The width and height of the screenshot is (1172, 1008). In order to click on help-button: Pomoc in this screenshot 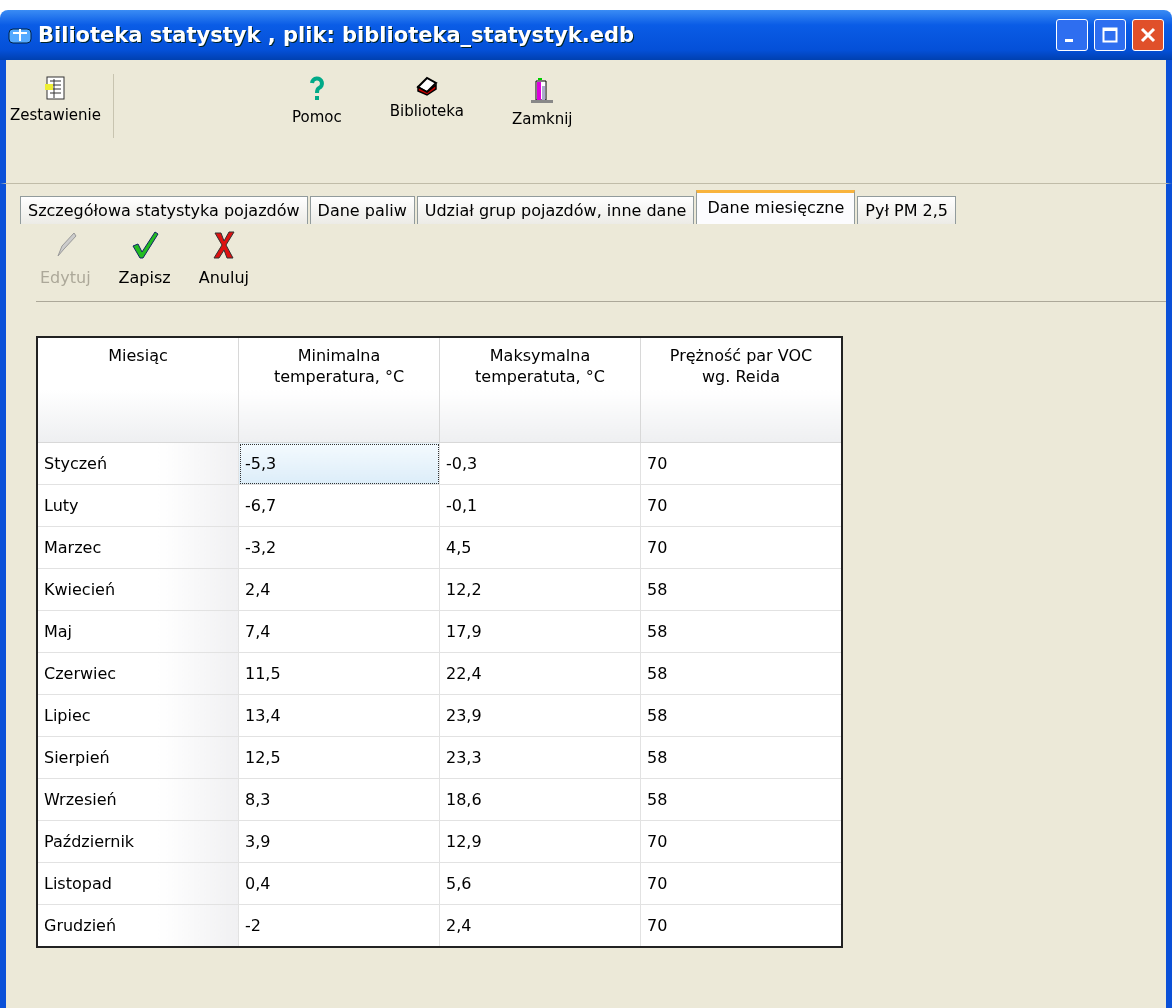, I will do `click(316, 102)`.